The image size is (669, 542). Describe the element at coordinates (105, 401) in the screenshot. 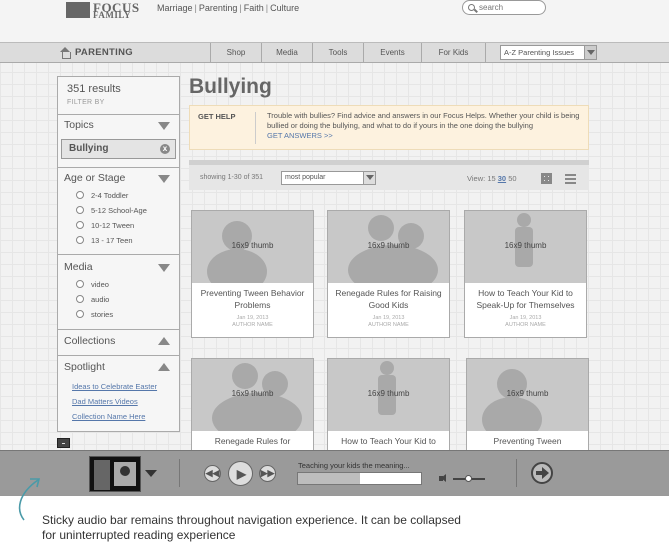

I see `spotlight-link-dad-matters: Dad Matters Videos` at that location.